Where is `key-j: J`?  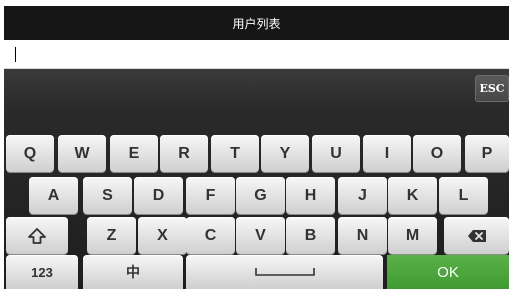 key-j: J is located at coordinates (362, 195).